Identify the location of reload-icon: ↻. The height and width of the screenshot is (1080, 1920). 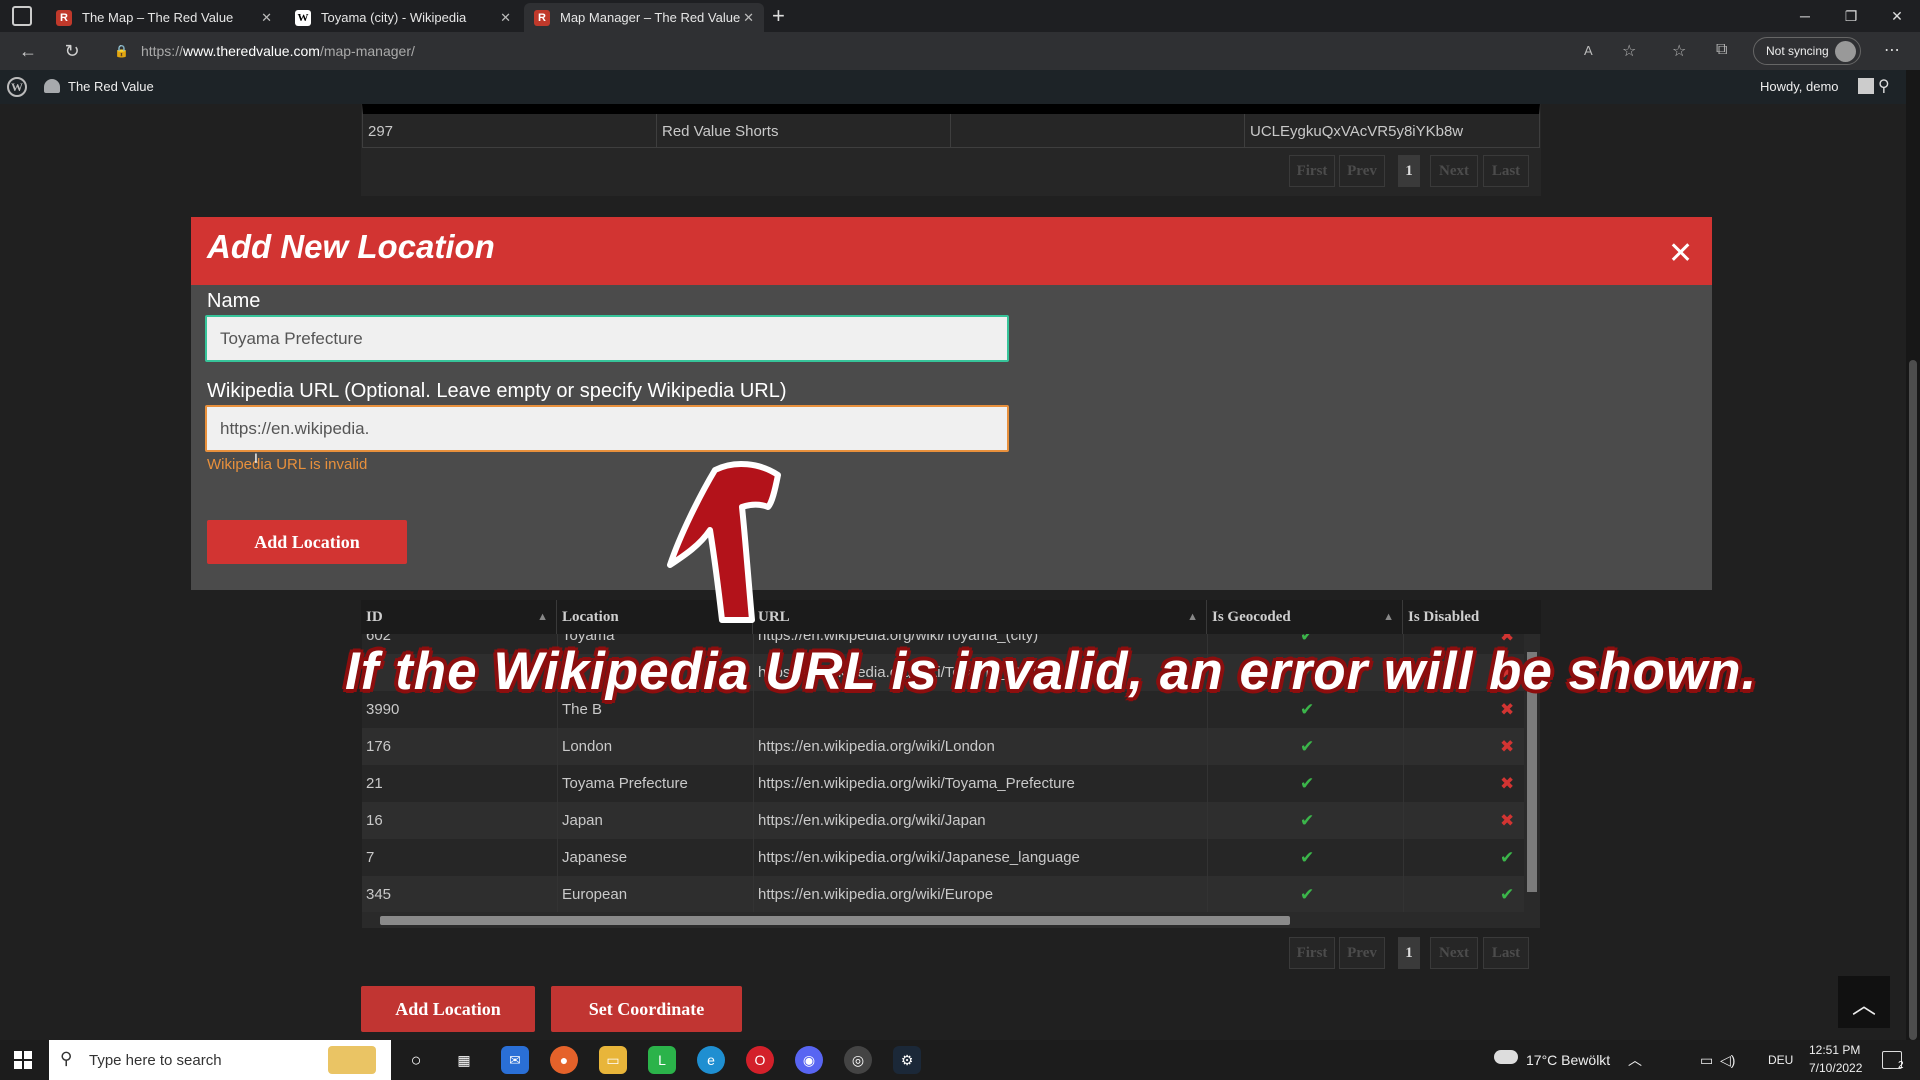
(72, 51).